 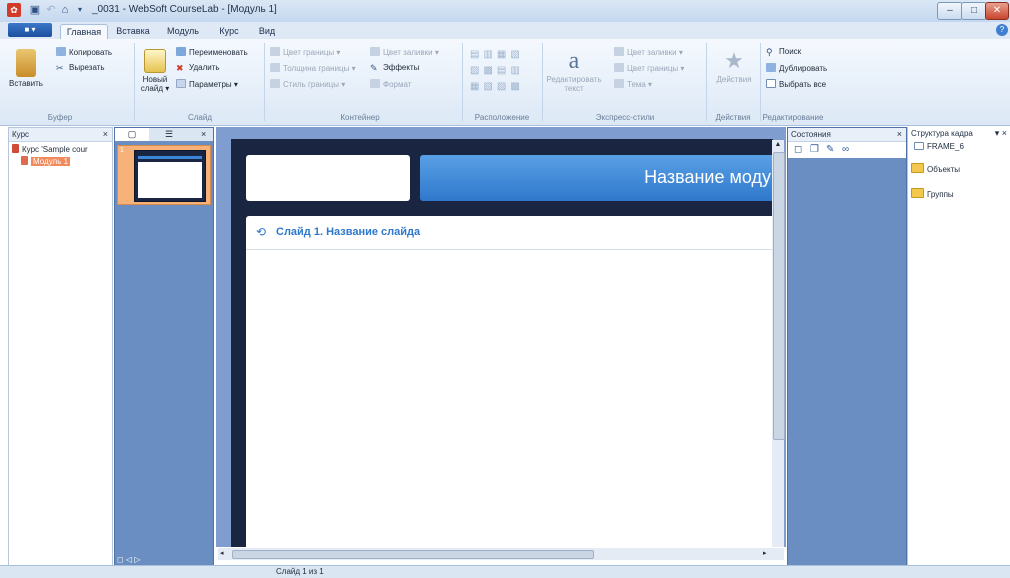 I want to click on link-state-icon: ∞, so click(x=845, y=149).